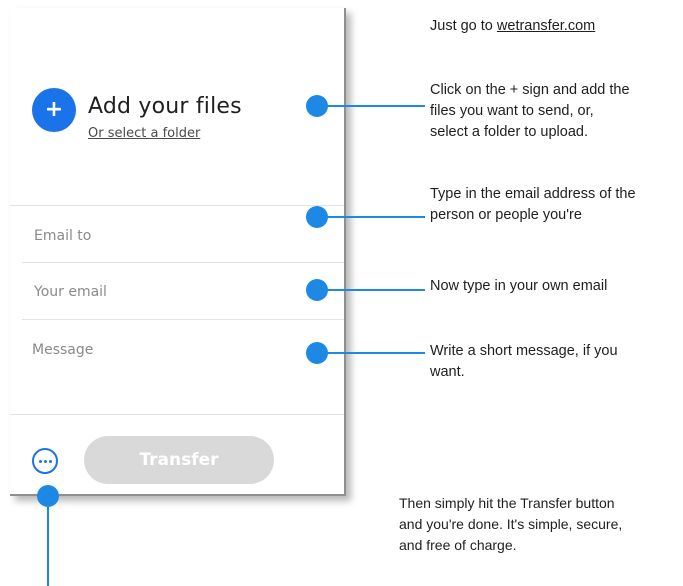  Describe the element at coordinates (524, 351) in the screenshot. I see `note-step-5-line: Write a short message, if you` at that location.